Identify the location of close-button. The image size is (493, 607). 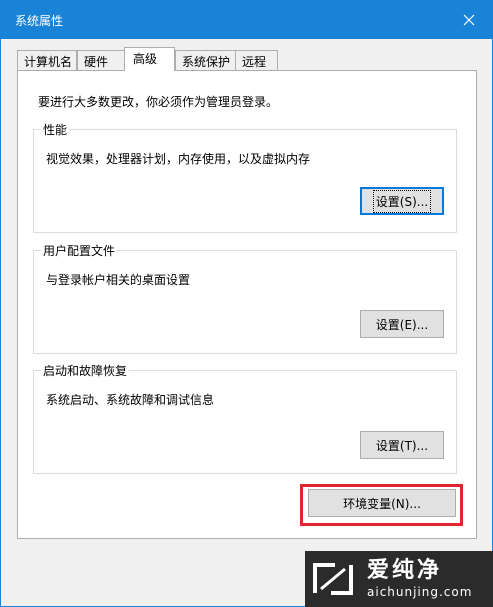
(469, 20).